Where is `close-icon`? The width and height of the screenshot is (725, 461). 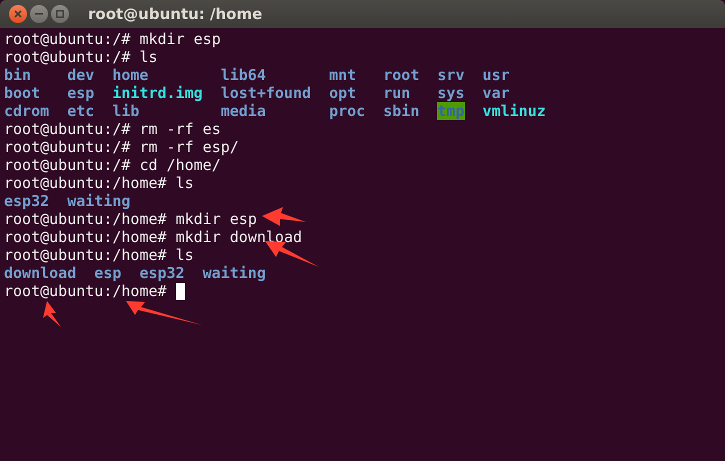
close-icon is located at coordinates (18, 14).